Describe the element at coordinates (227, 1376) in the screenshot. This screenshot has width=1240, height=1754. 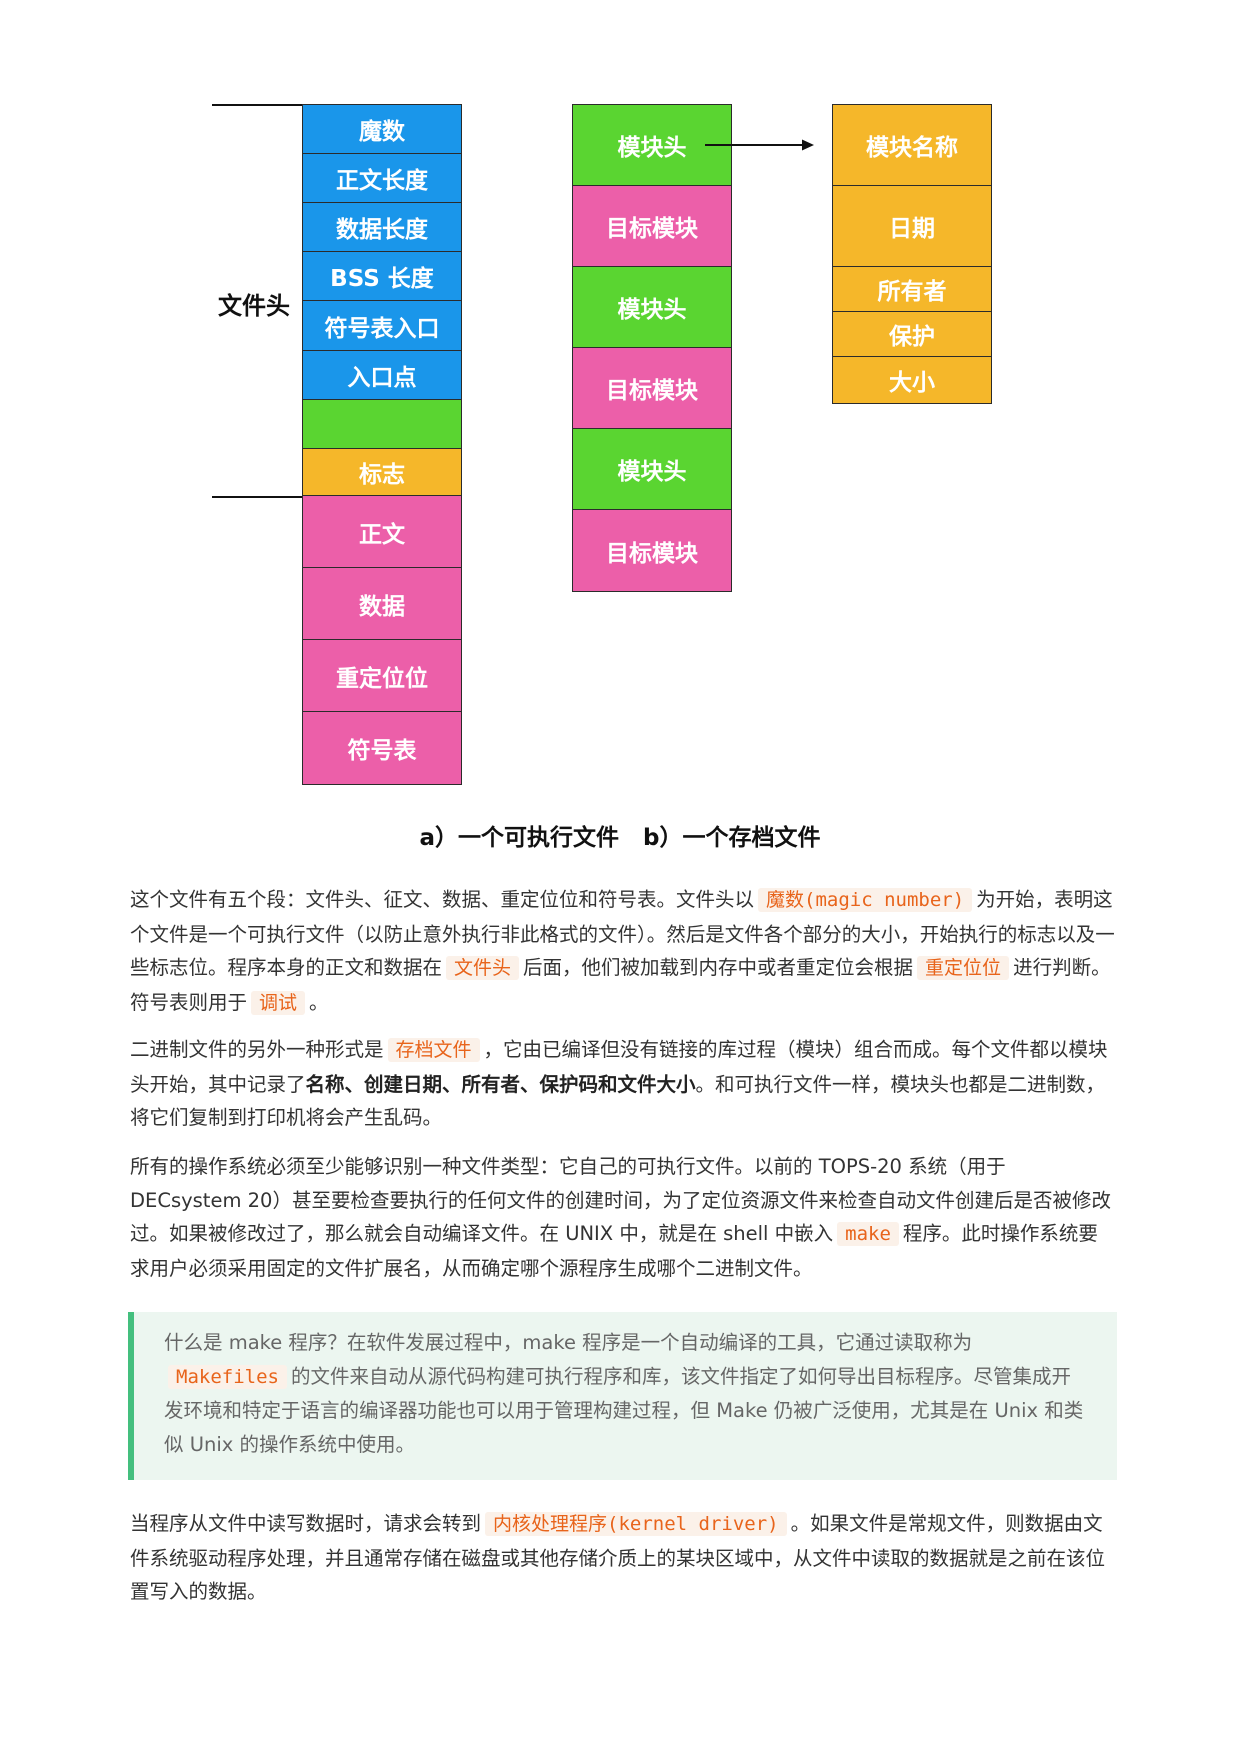
I see `inline-code-makefiles: Makefiles` at that location.